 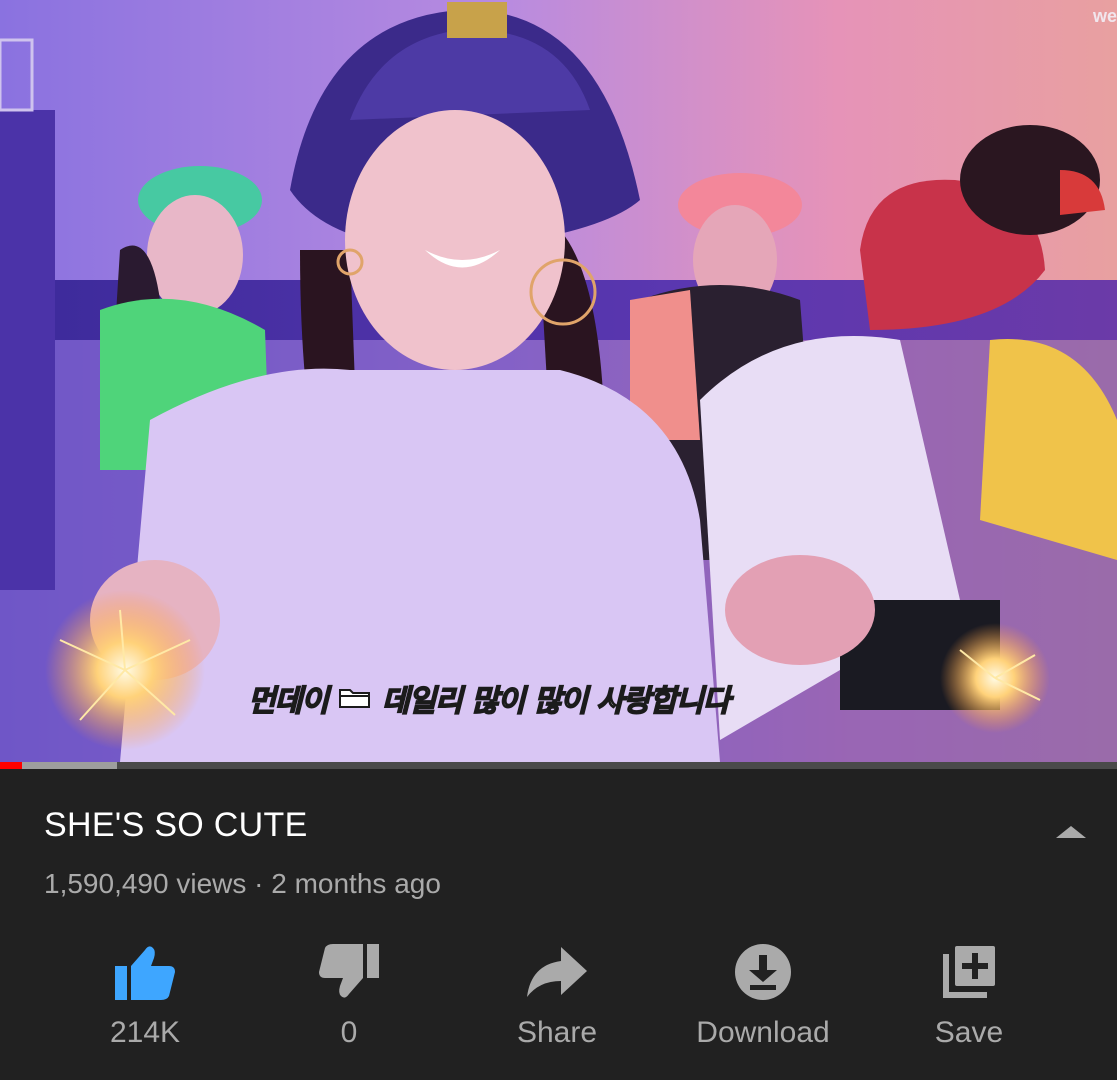 I want to click on playlist-add-icon, so click(x=969, y=972).